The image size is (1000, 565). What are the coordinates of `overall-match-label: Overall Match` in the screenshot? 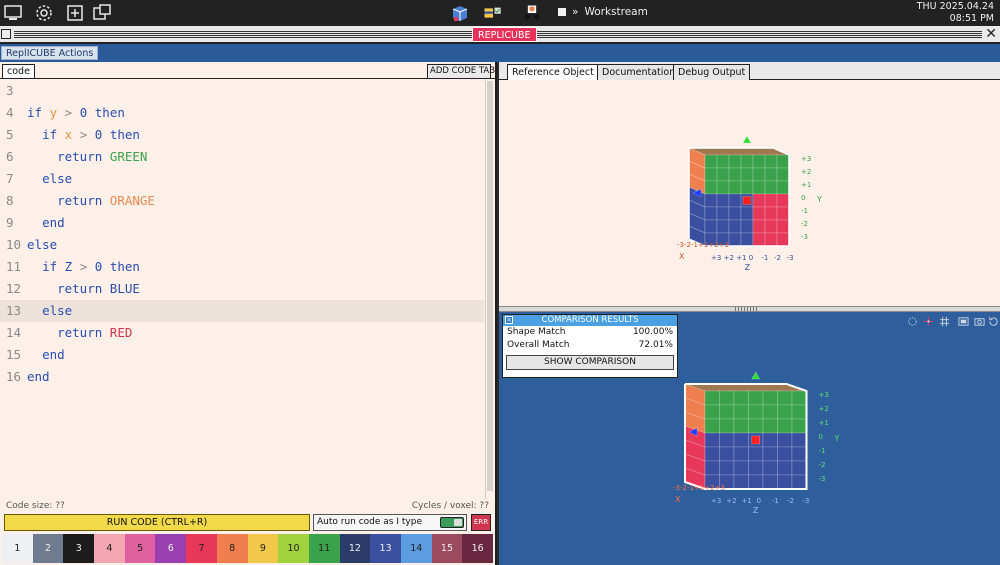 It's located at (538, 345).